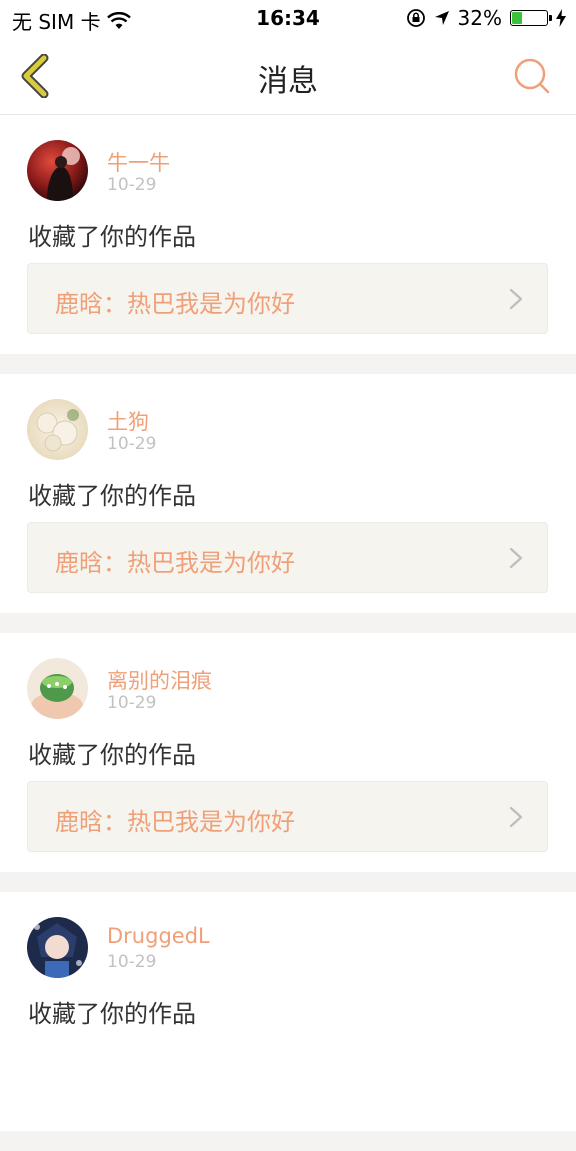 The width and height of the screenshot is (576, 1151). I want to click on status-bar: 无 SIM 卡 16:34 32%, so click(288, 19).